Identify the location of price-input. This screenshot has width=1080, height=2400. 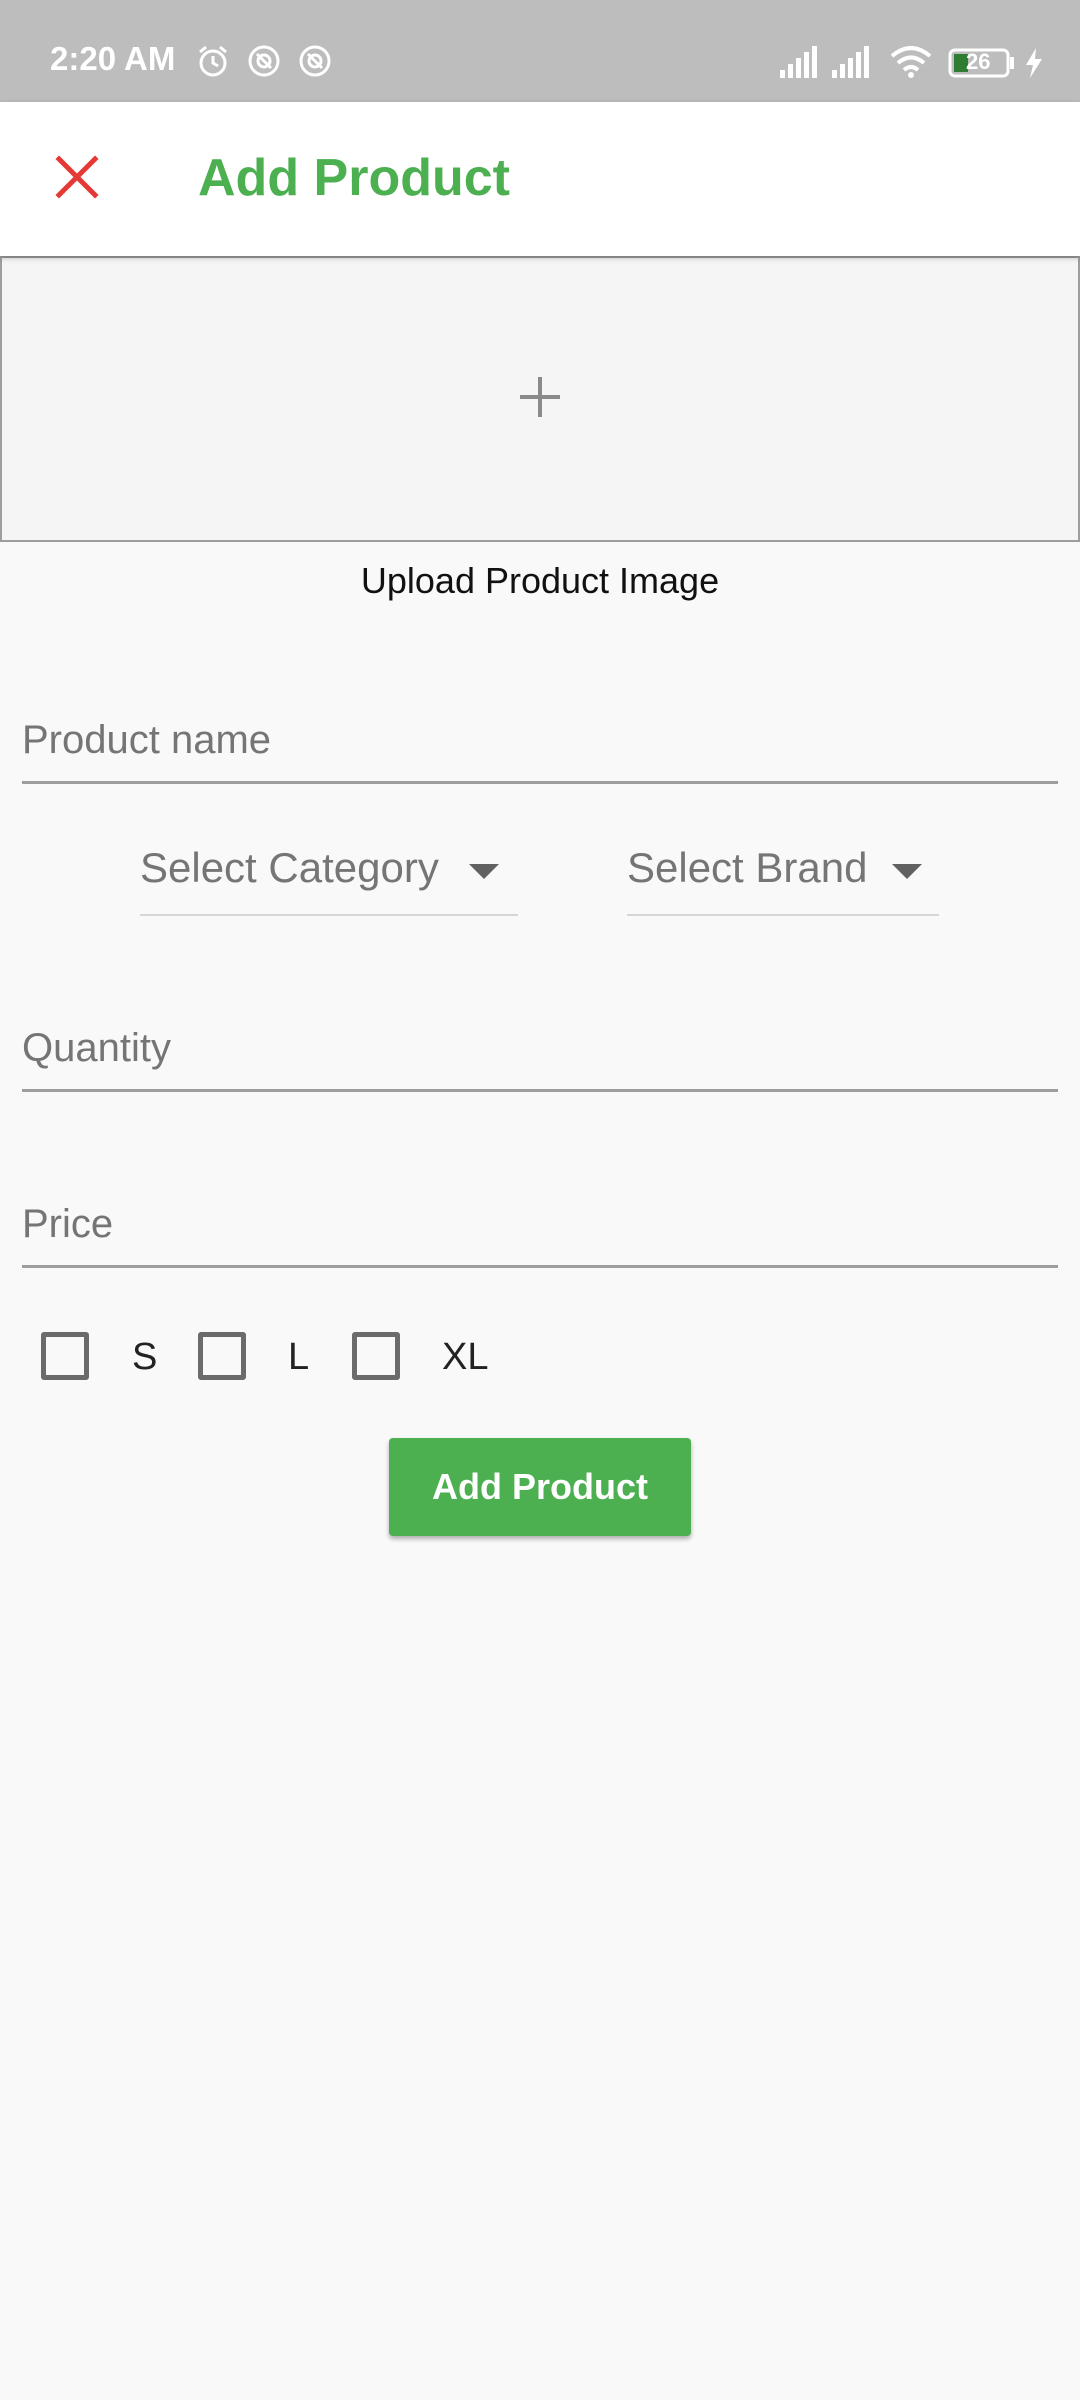
(540, 1224).